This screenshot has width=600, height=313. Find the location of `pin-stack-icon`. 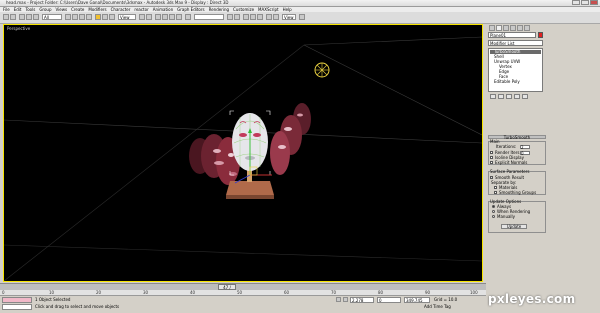

pin-stack-icon is located at coordinates (493, 96).